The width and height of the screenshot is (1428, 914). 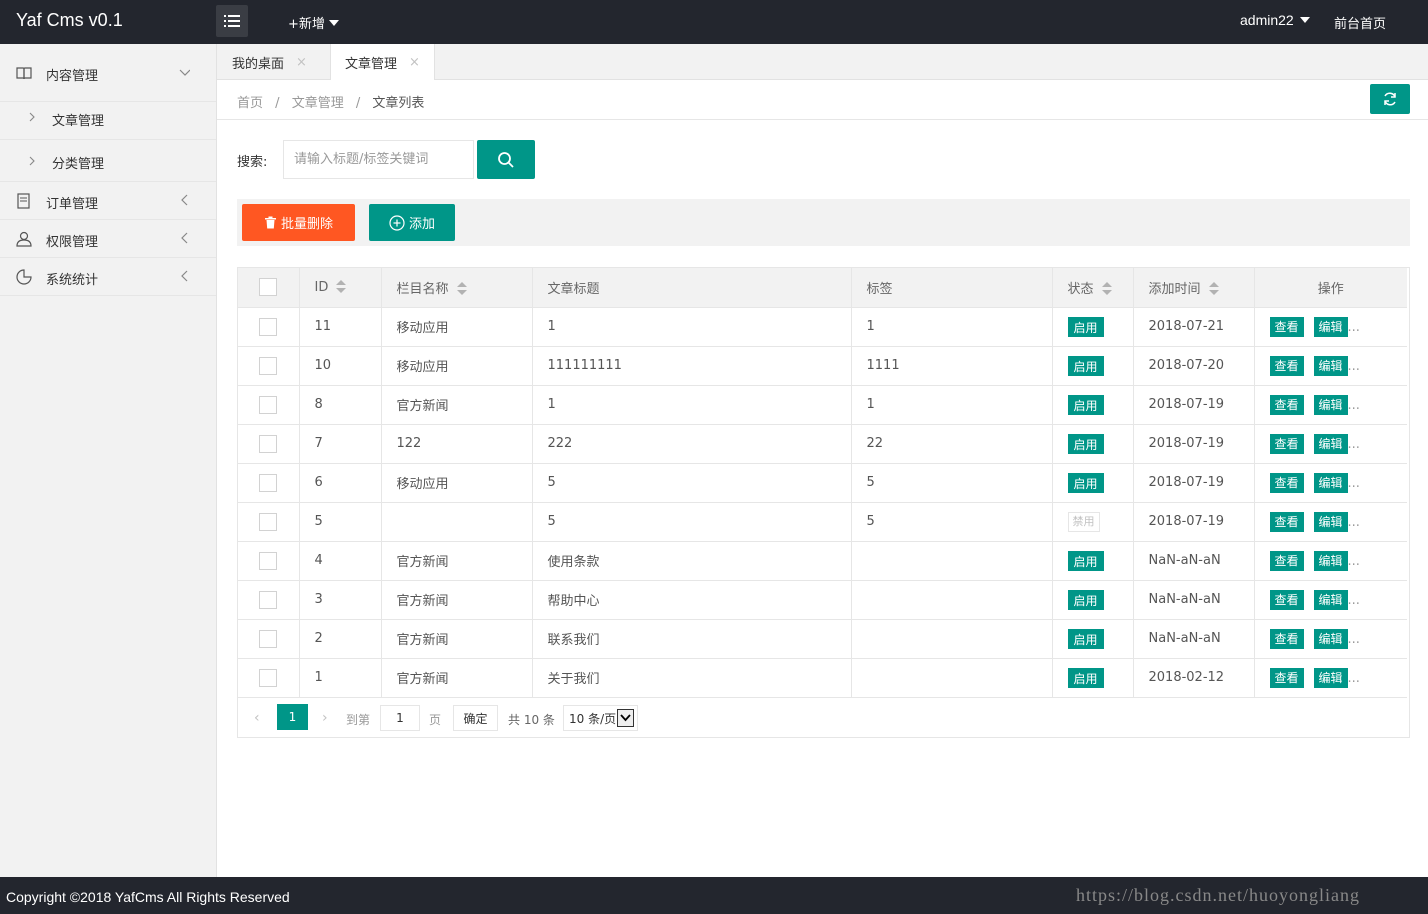 What do you see at coordinates (292, 717) in the screenshot?
I see `page-current: 1` at bounding box center [292, 717].